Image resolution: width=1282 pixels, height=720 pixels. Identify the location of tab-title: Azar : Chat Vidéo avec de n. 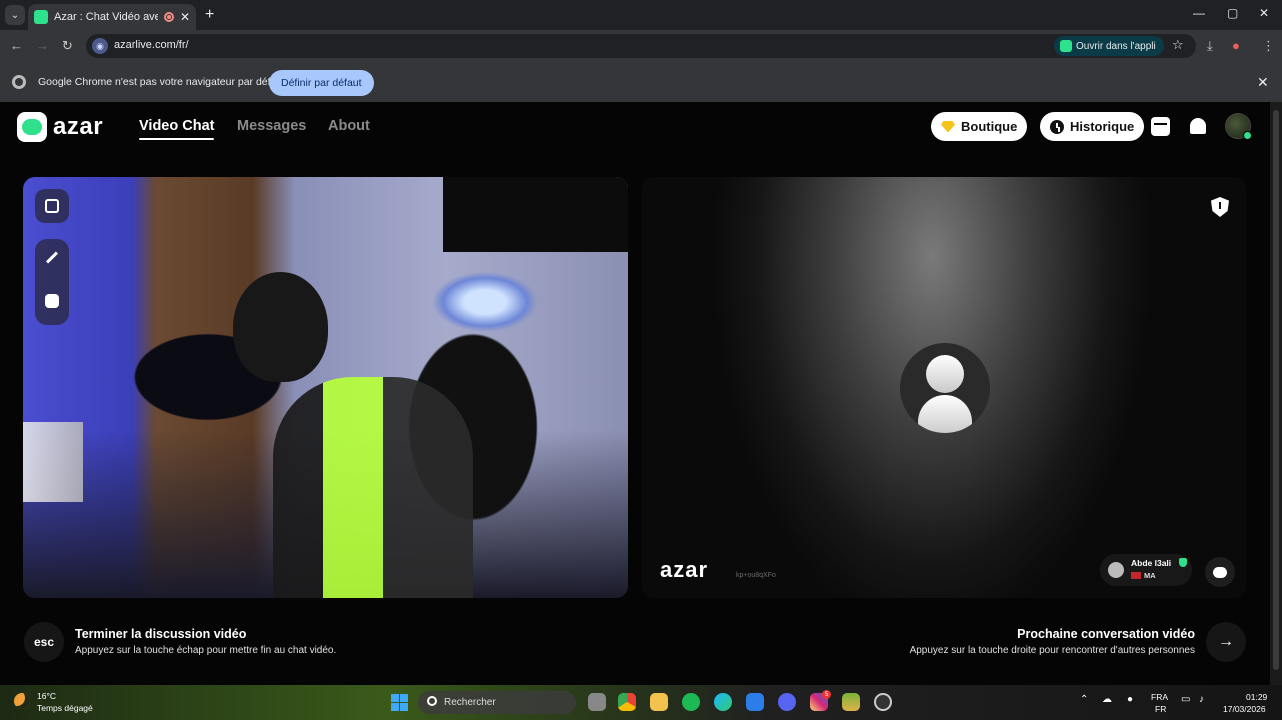
(106, 17).